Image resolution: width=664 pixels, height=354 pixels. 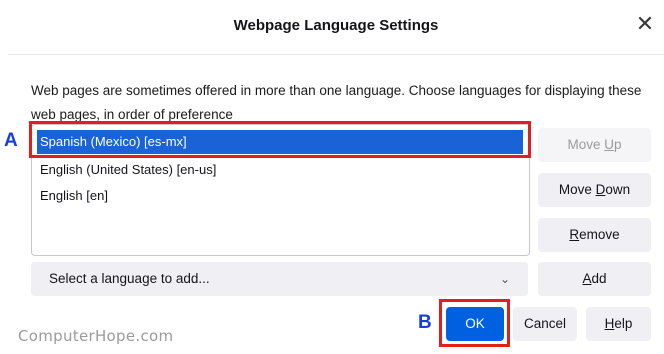 What do you see at coordinates (586, 144) in the screenshot?
I see `move-up-label-pre: Move` at bounding box center [586, 144].